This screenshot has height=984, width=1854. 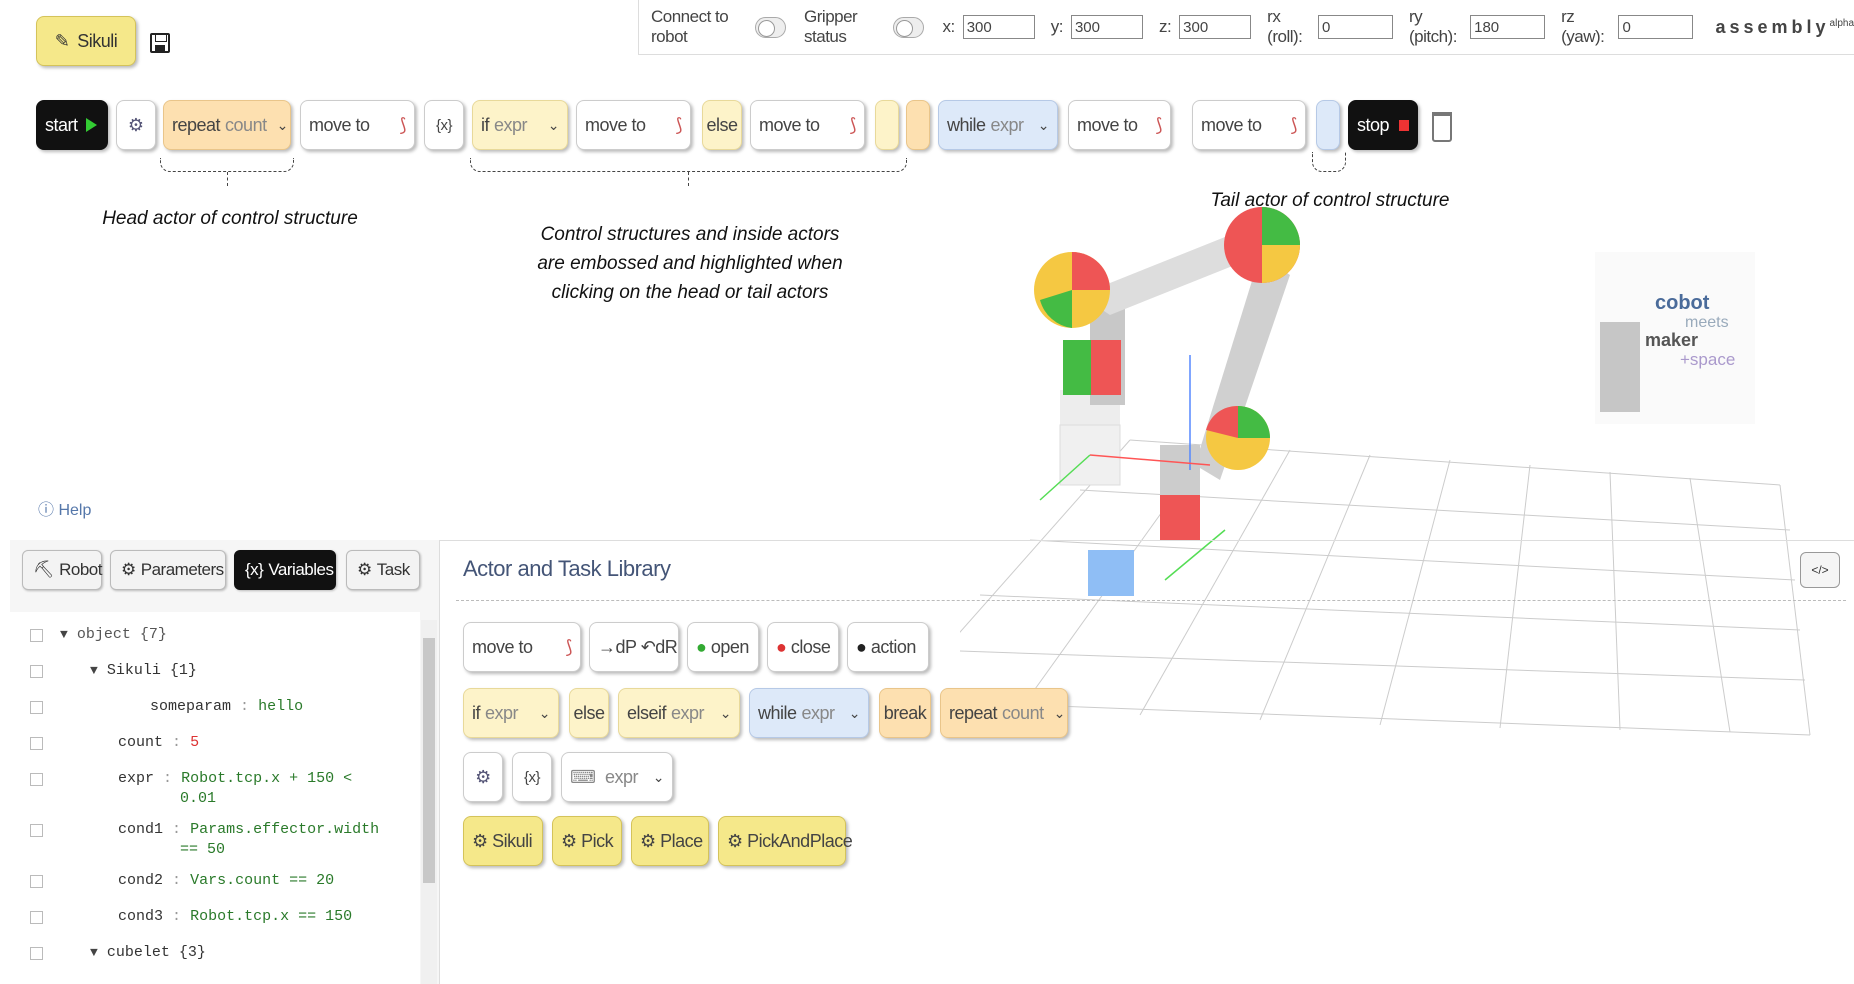 I want to click on while-head-actor: while expr ⌄, so click(x=998, y=125).